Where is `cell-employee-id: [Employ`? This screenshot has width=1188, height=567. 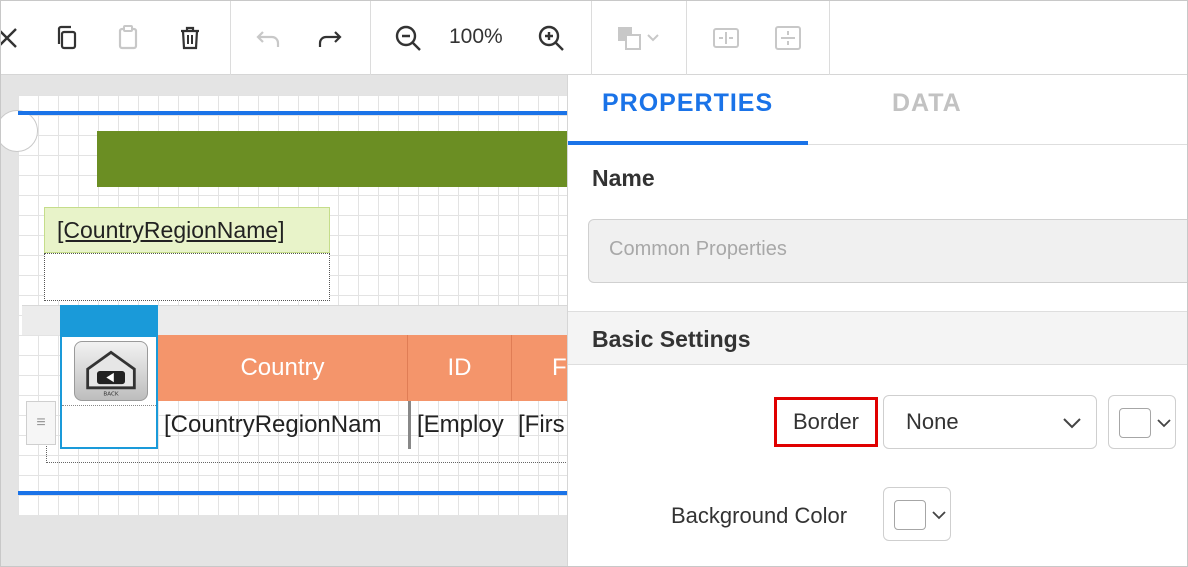 cell-employee-id: [Employ is located at coordinates (460, 425).